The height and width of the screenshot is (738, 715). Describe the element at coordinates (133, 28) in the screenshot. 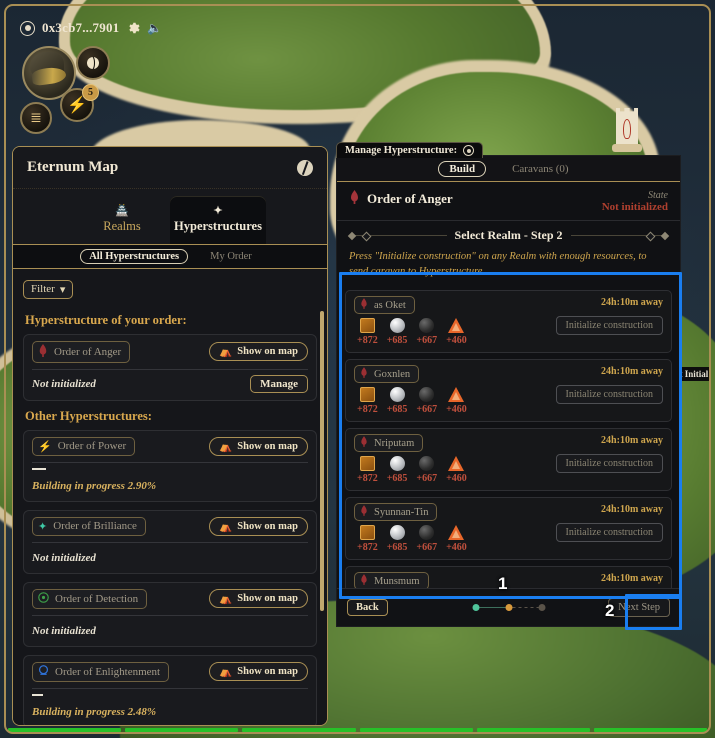

I see `gear-icon` at that location.